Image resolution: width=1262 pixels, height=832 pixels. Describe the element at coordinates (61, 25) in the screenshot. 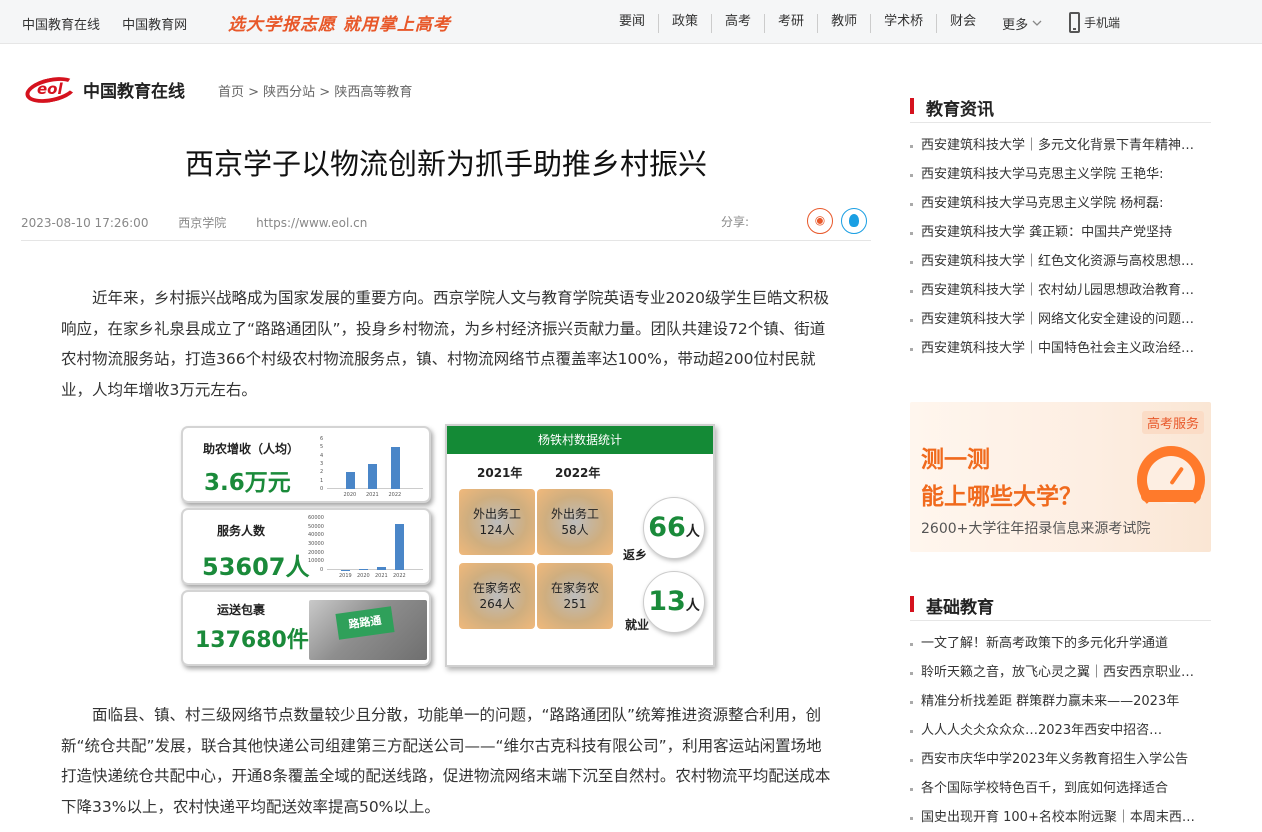

I see `site-link-eol: 中国教育在线` at that location.